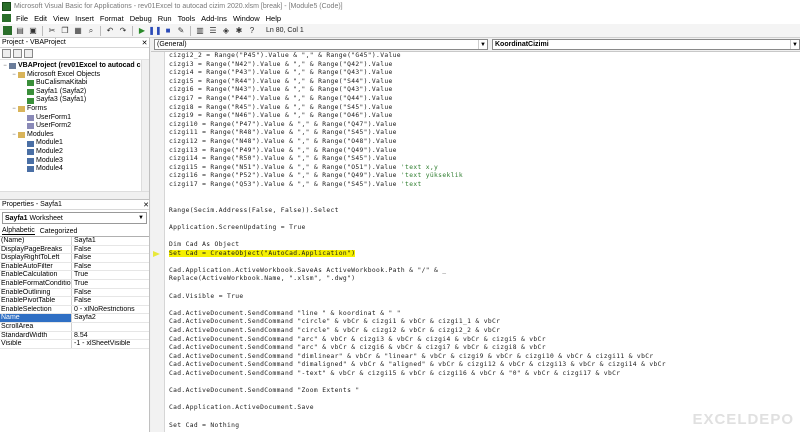  Describe the element at coordinates (110, 284) in the screenshot. I see `property-value: True` at that location.